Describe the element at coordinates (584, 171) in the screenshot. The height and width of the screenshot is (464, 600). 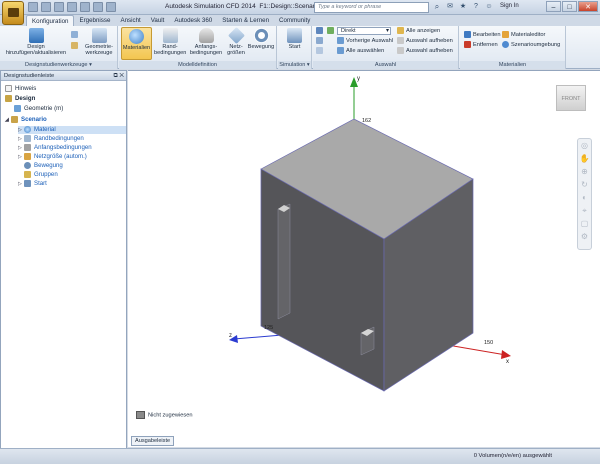
I see `zoom-icon: ⊕` at that location.